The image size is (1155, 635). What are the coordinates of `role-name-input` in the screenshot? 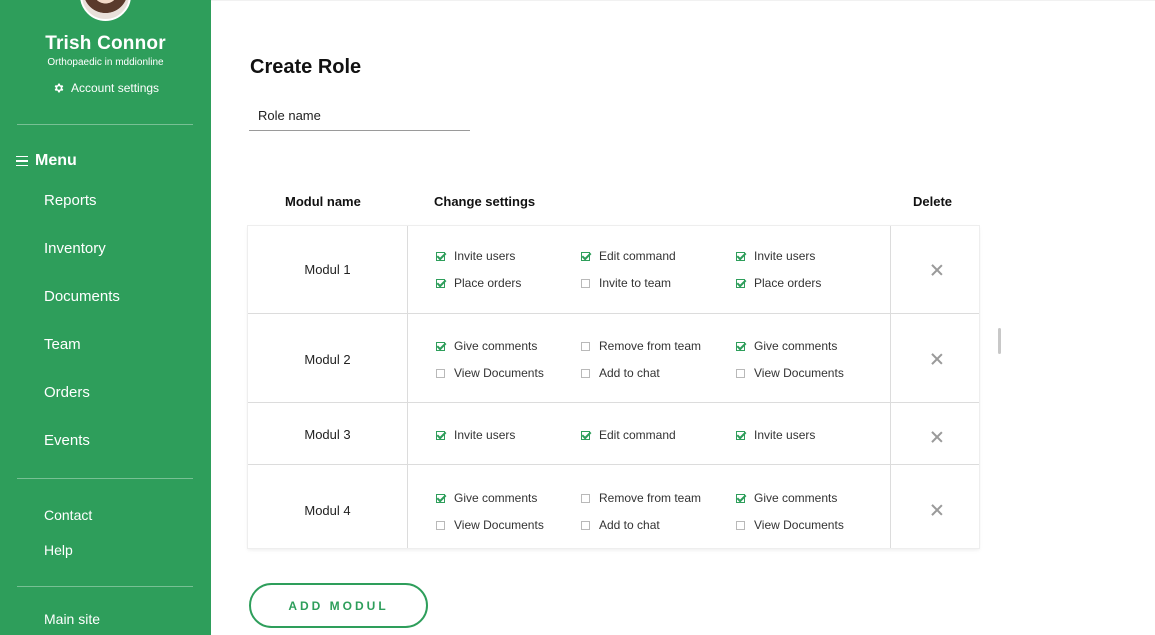 It's located at (359, 115).